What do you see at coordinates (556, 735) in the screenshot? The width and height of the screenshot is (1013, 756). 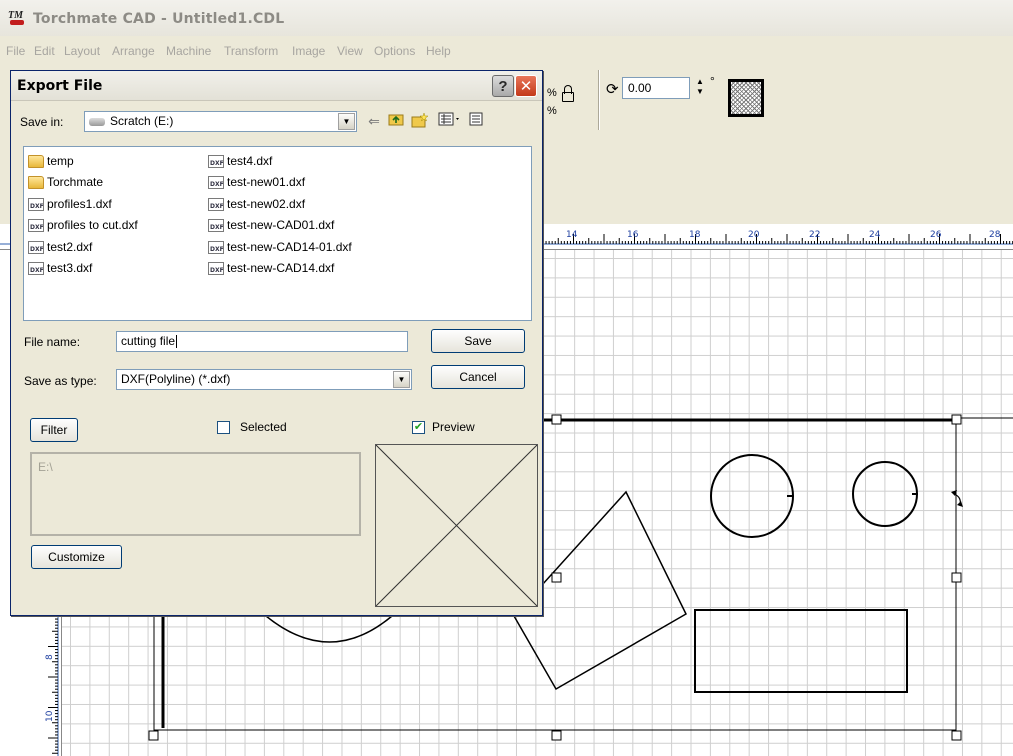 I see `selection-handle-bottom-middle` at bounding box center [556, 735].